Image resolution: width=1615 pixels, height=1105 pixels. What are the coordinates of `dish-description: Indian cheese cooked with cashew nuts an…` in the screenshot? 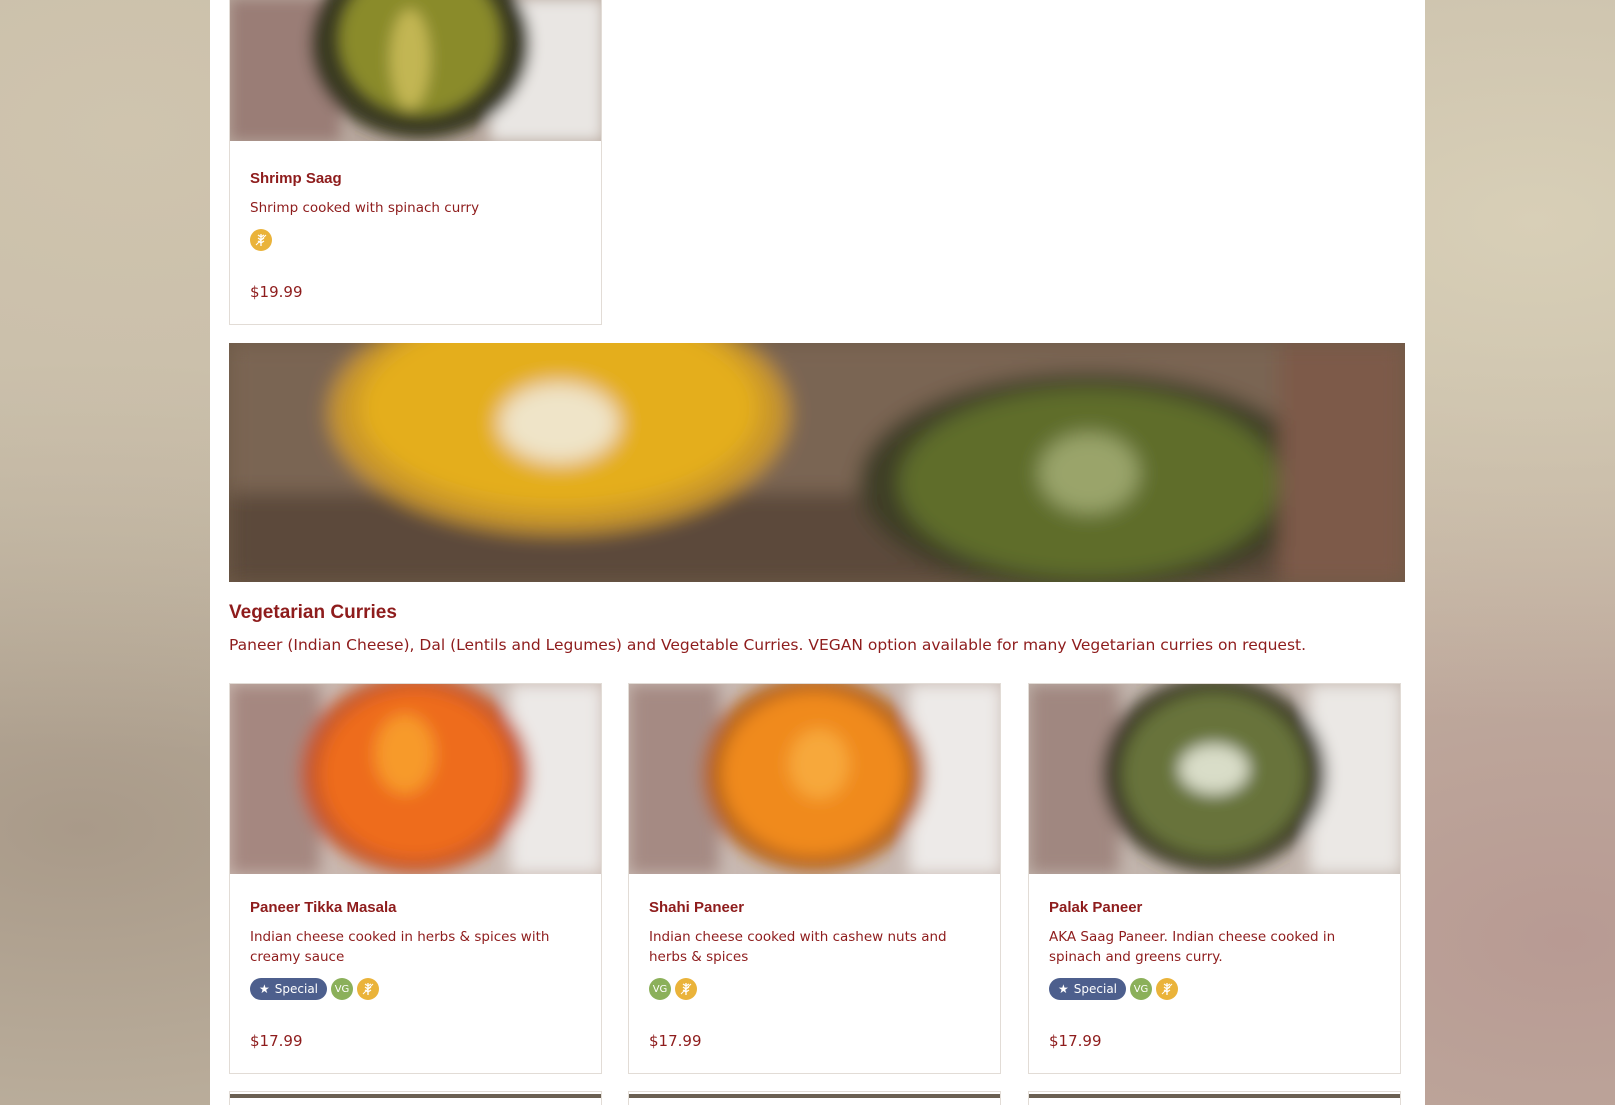 It's located at (798, 947).